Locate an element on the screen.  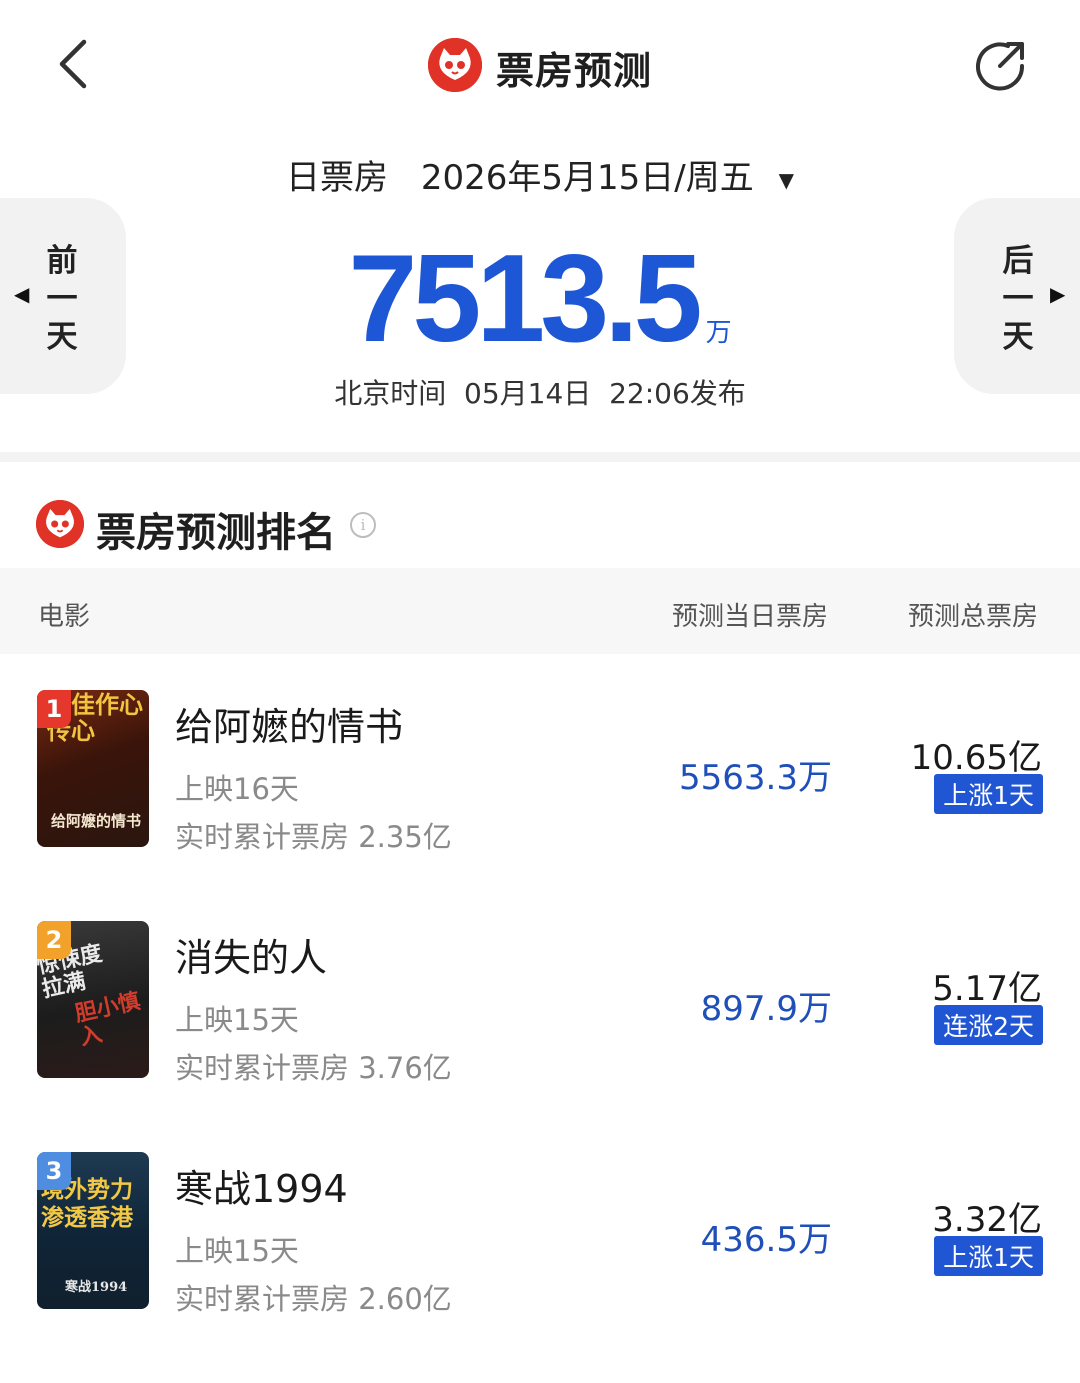
dropdown-caret-icon: ▼ is located at coordinates (786, 179).